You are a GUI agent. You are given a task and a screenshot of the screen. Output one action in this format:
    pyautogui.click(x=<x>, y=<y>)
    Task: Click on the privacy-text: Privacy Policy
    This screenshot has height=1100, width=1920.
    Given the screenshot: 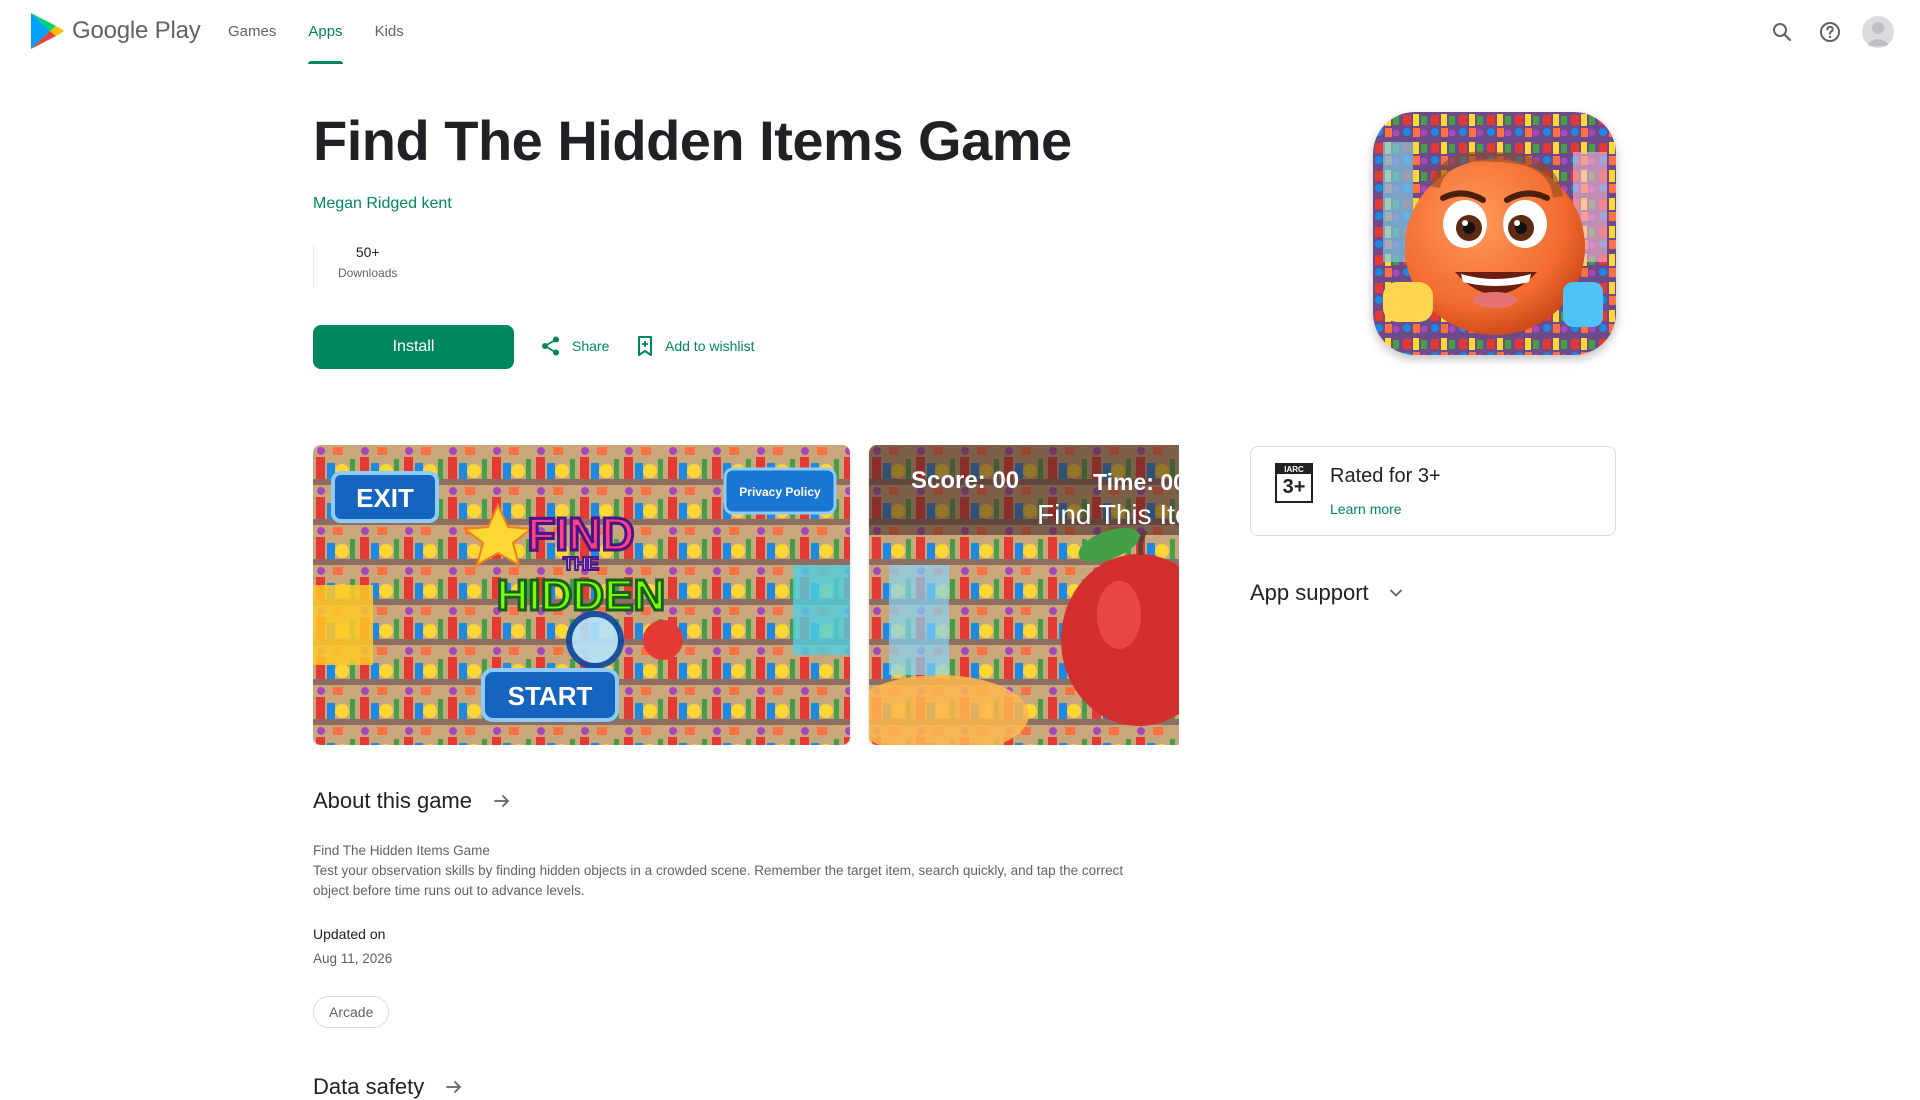 What is the action you would take?
    pyautogui.click(x=780, y=492)
    